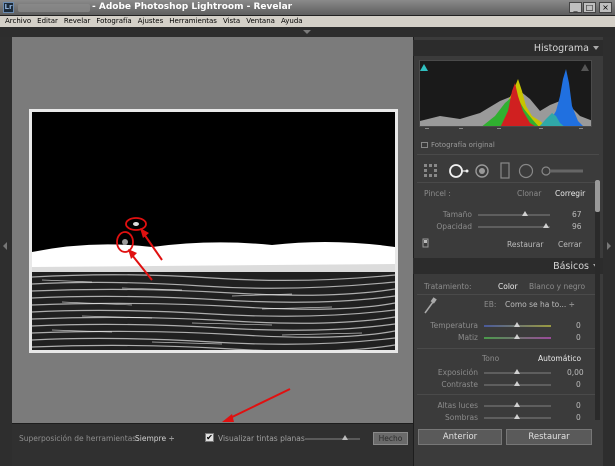 This screenshot has height=466, width=615. What do you see at coordinates (467, 337) in the screenshot?
I see `tint-label: Matiz` at bounding box center [467, 337].